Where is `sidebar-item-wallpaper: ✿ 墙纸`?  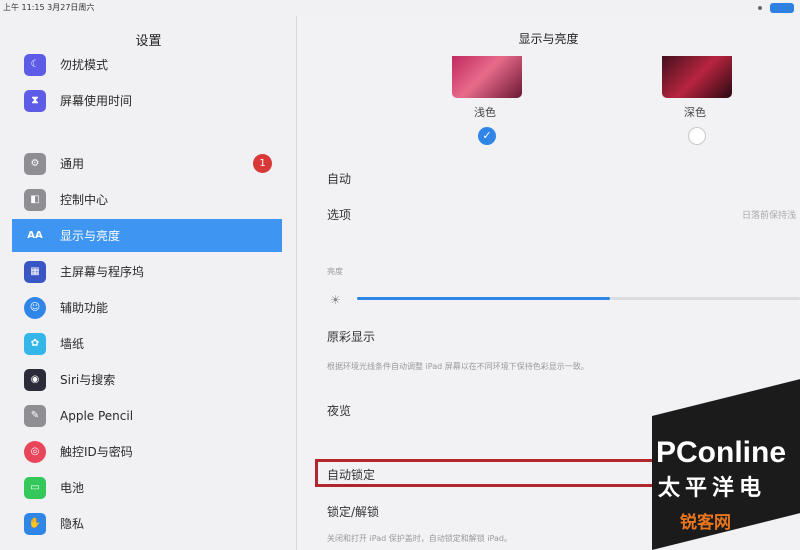 sidebar-item-wallpaper: ✿ 墙纸 is located at coordinates (147, 343).